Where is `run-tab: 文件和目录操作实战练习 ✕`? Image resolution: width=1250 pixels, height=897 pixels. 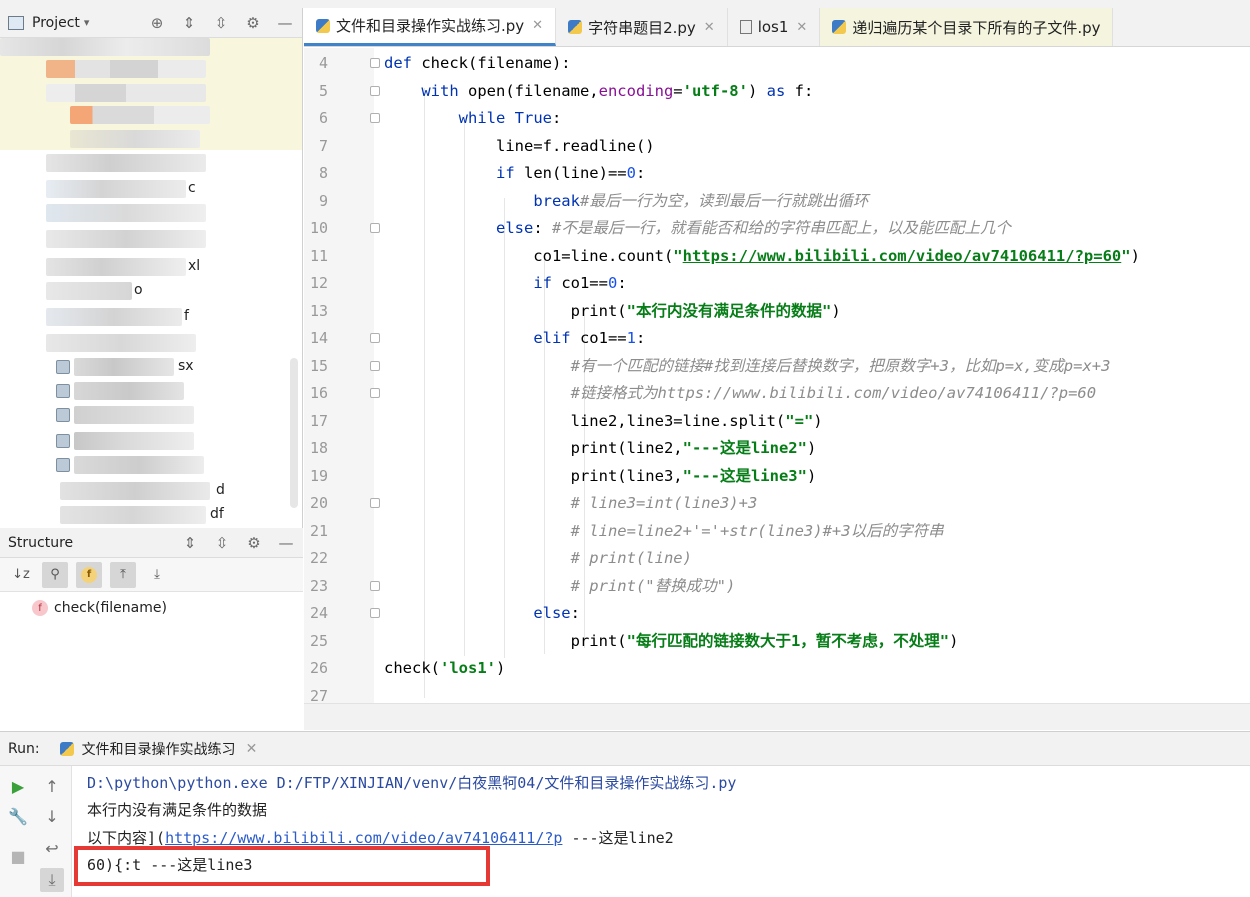
run-tab: 文件和目录操作实战练习 ✕ is located at coordinates (158, 749).